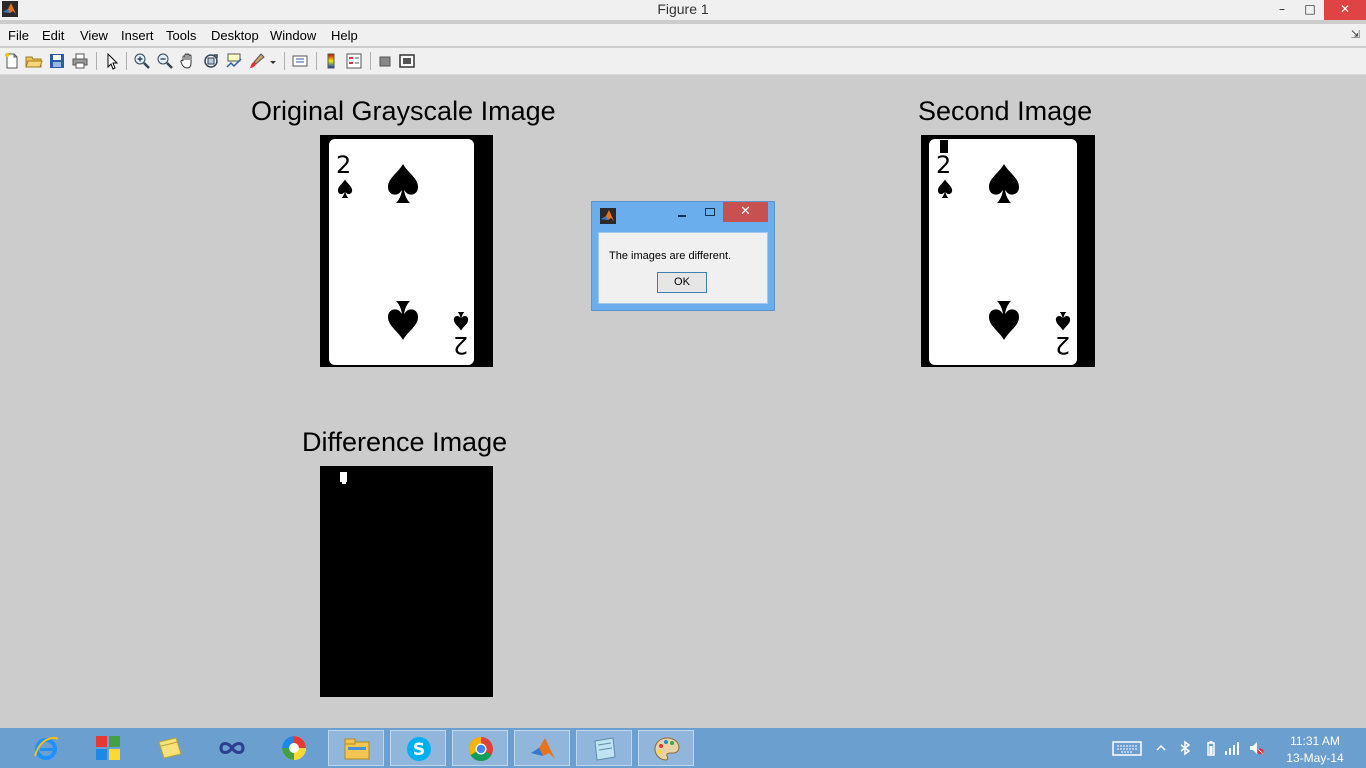 The height and width of the screenshot is (768, 1366). Describe the element at coordinates (1310, 10) in the screenshot. I see `maximize-button: □` at that location.